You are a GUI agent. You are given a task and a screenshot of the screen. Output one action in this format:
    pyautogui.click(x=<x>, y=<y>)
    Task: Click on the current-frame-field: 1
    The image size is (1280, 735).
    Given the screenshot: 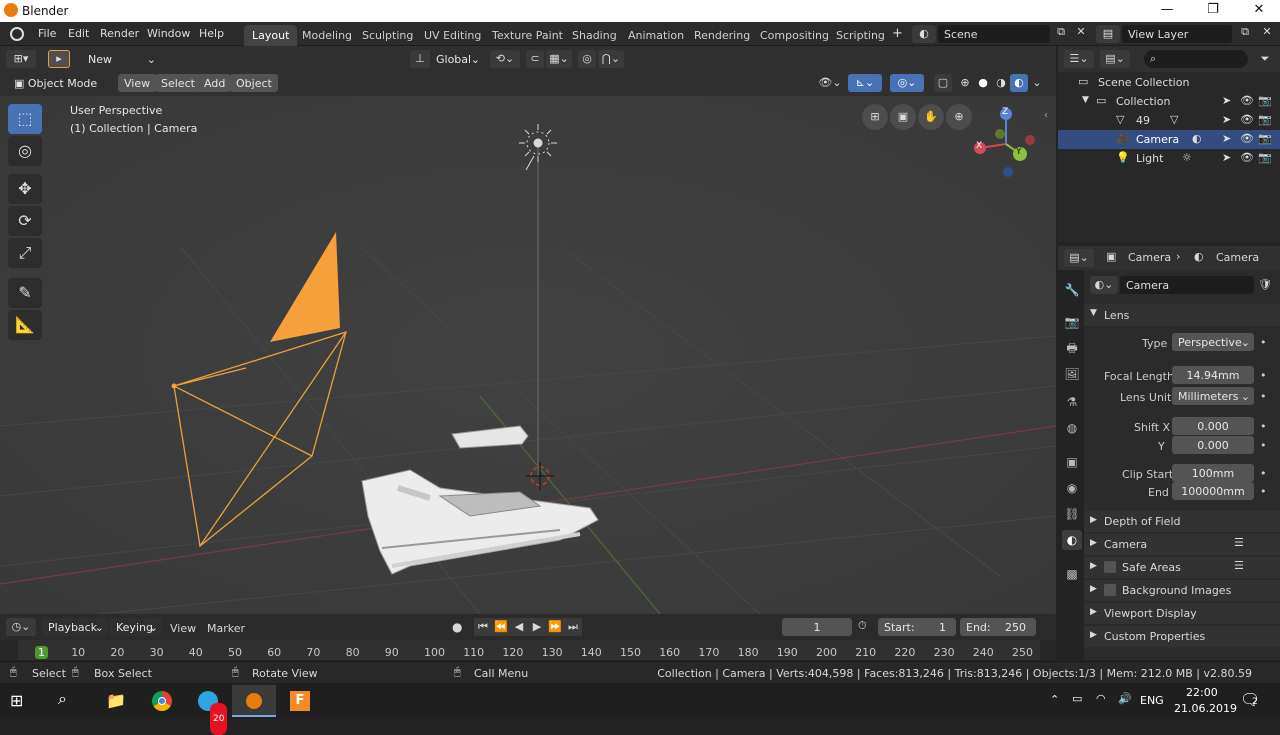 What is the action you would take?
    pyautogui.click(x=817, y=627)
    